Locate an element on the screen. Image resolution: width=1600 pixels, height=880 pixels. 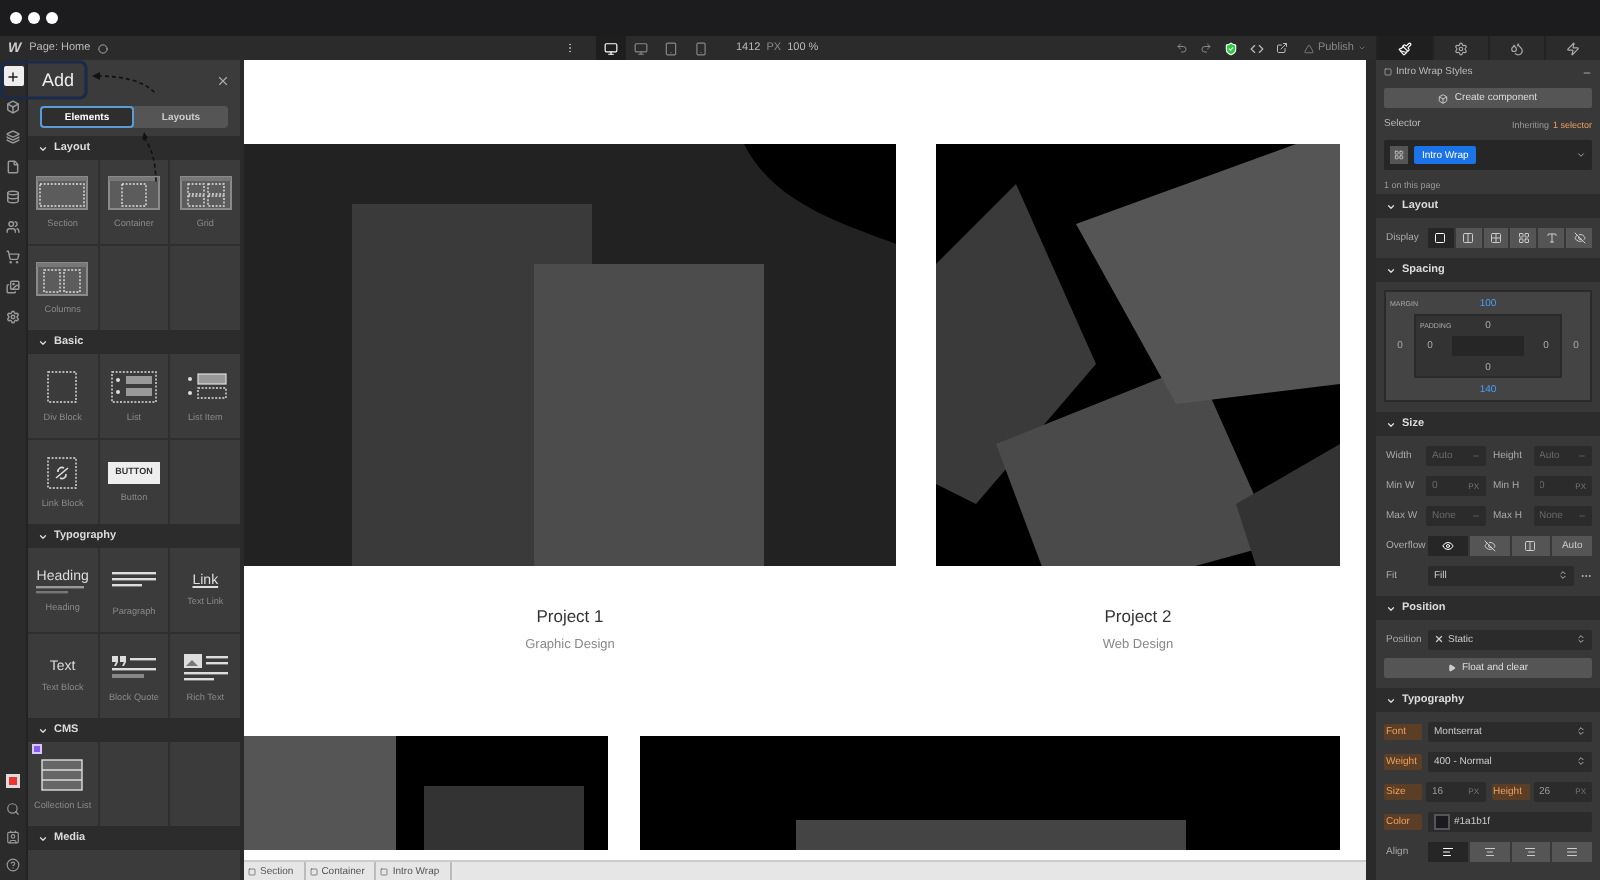
users-icon is located at coordinates (13, 226).